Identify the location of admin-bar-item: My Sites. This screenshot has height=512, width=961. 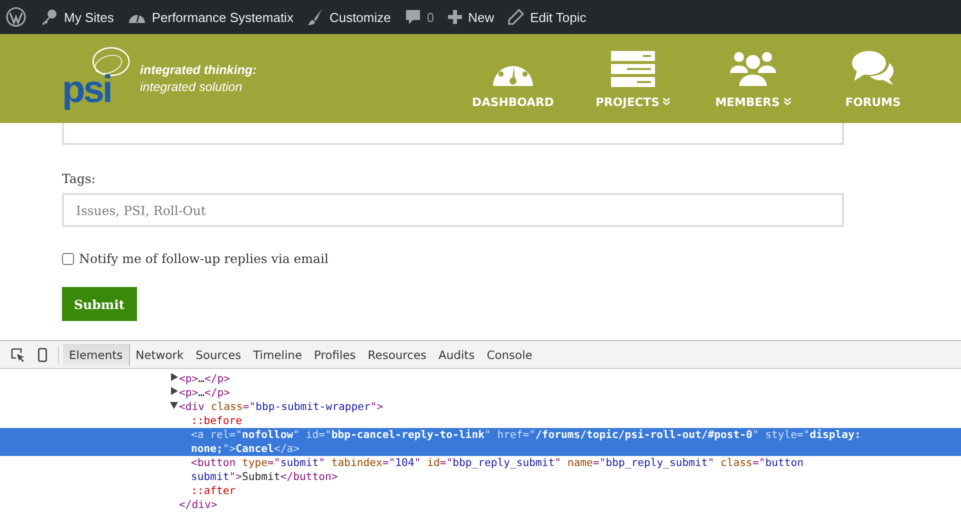
(77, 17).